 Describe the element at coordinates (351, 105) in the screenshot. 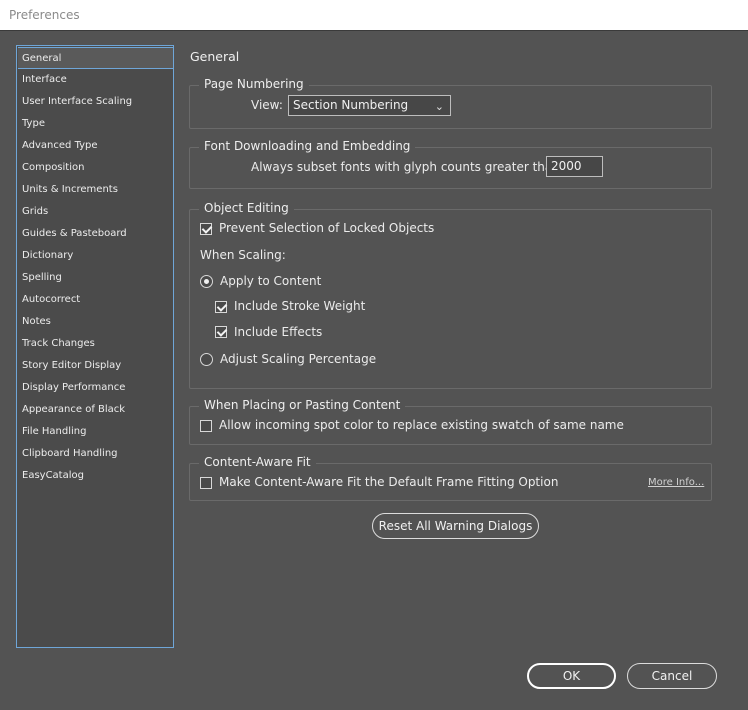

I see `view-select-value: Section Numbering` at that location.